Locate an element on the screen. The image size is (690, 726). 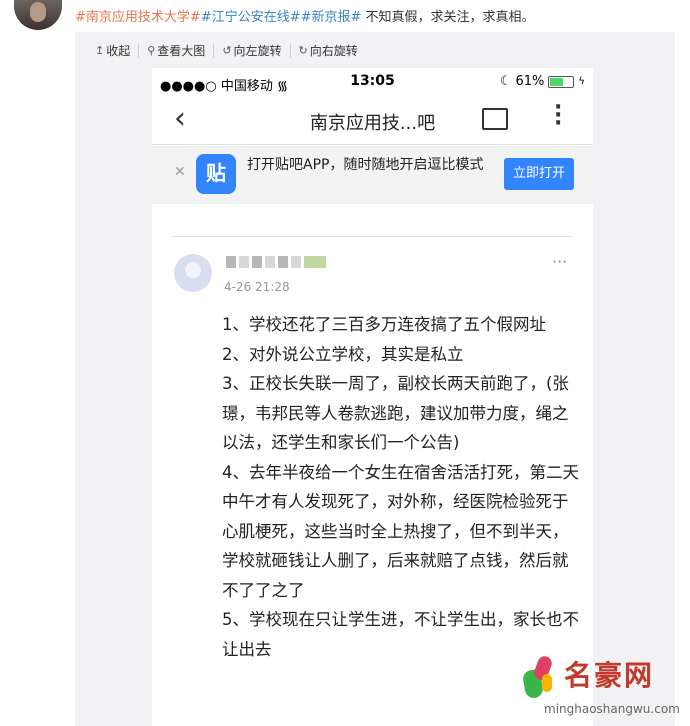
battery-status: ☾ 61% ϟ is located at coordinates (542, 81).